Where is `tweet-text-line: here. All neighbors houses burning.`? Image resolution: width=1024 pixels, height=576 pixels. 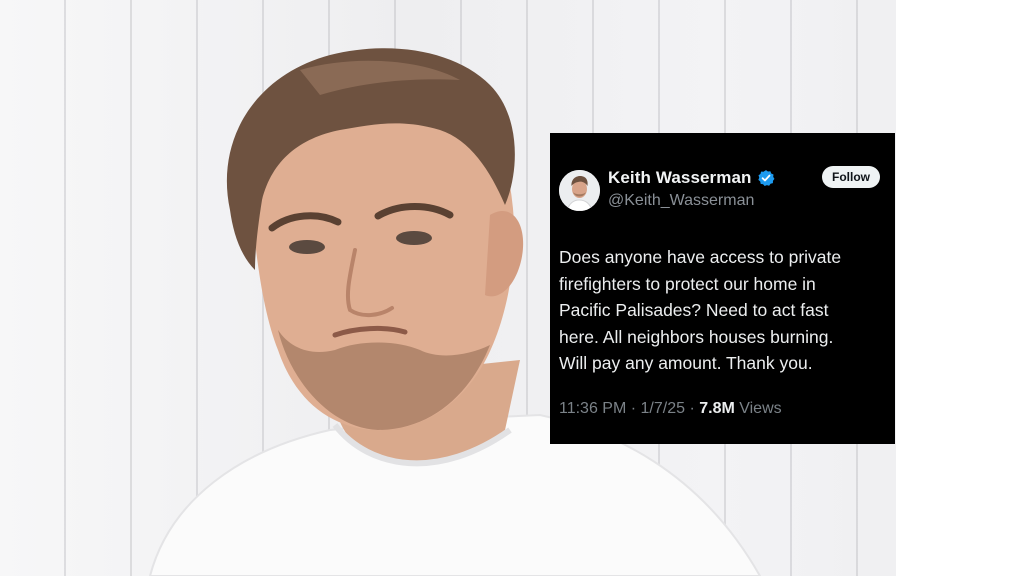 tweet-text-line: here. All neighbors houses burning. is located at coordinates (696, 336).